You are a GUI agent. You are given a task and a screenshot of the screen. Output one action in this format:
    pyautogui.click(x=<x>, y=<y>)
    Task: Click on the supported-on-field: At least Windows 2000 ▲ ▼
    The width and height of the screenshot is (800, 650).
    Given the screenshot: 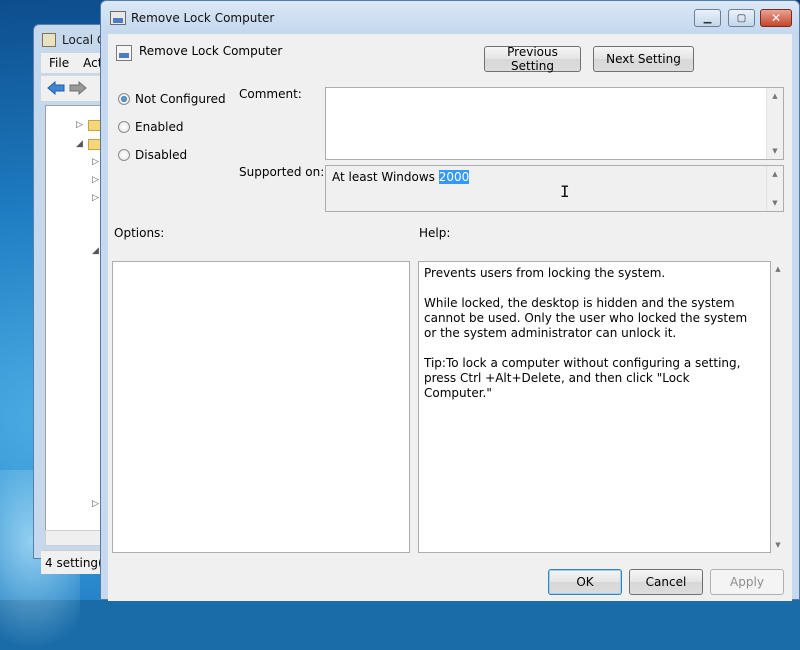 What is the action you would take?
    pyautogui.click(x=554, y=188)
    